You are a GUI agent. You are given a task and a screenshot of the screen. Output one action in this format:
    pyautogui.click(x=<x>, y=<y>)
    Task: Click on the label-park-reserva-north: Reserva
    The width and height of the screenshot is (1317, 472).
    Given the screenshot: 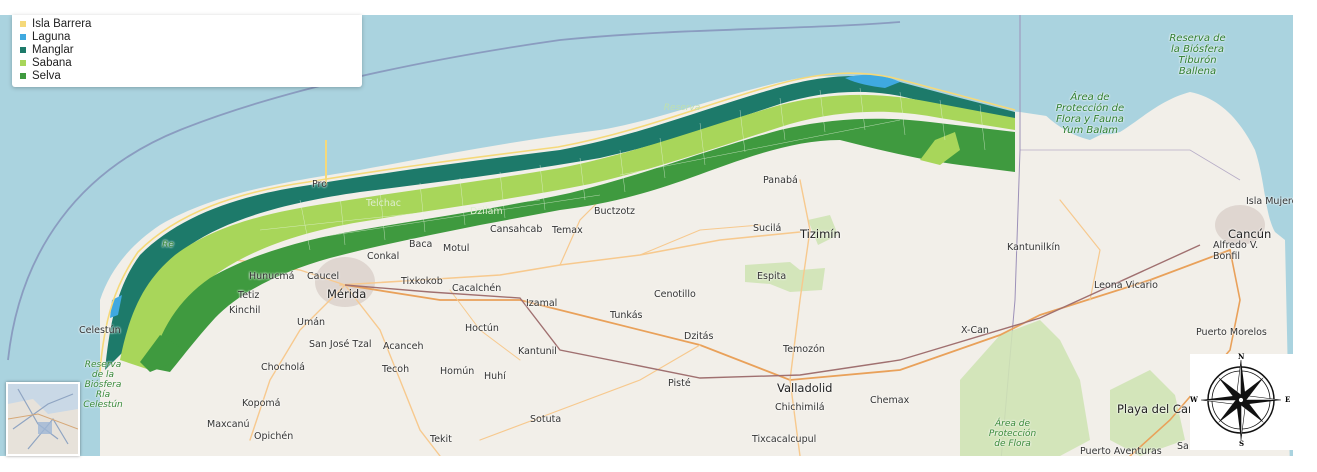 What is the action you would take?
    pyautogui.click(x=682, y=108)
    